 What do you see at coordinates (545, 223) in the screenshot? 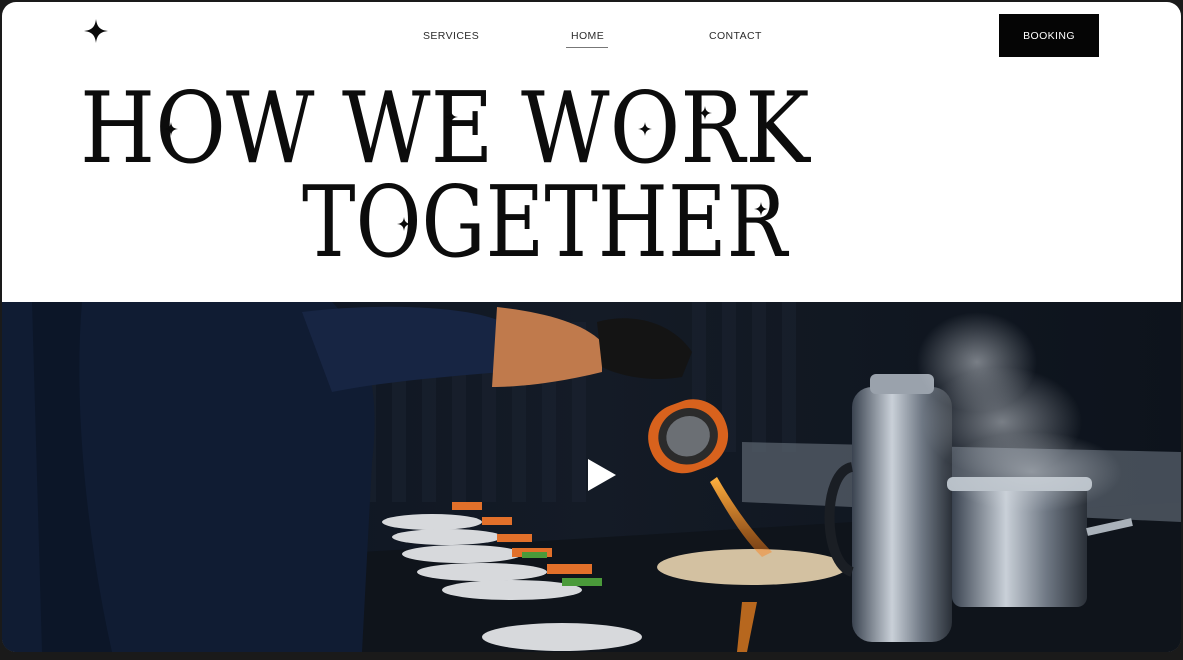
I see `headline-line-2: TOGETHER` at bounding box center [545, 223].